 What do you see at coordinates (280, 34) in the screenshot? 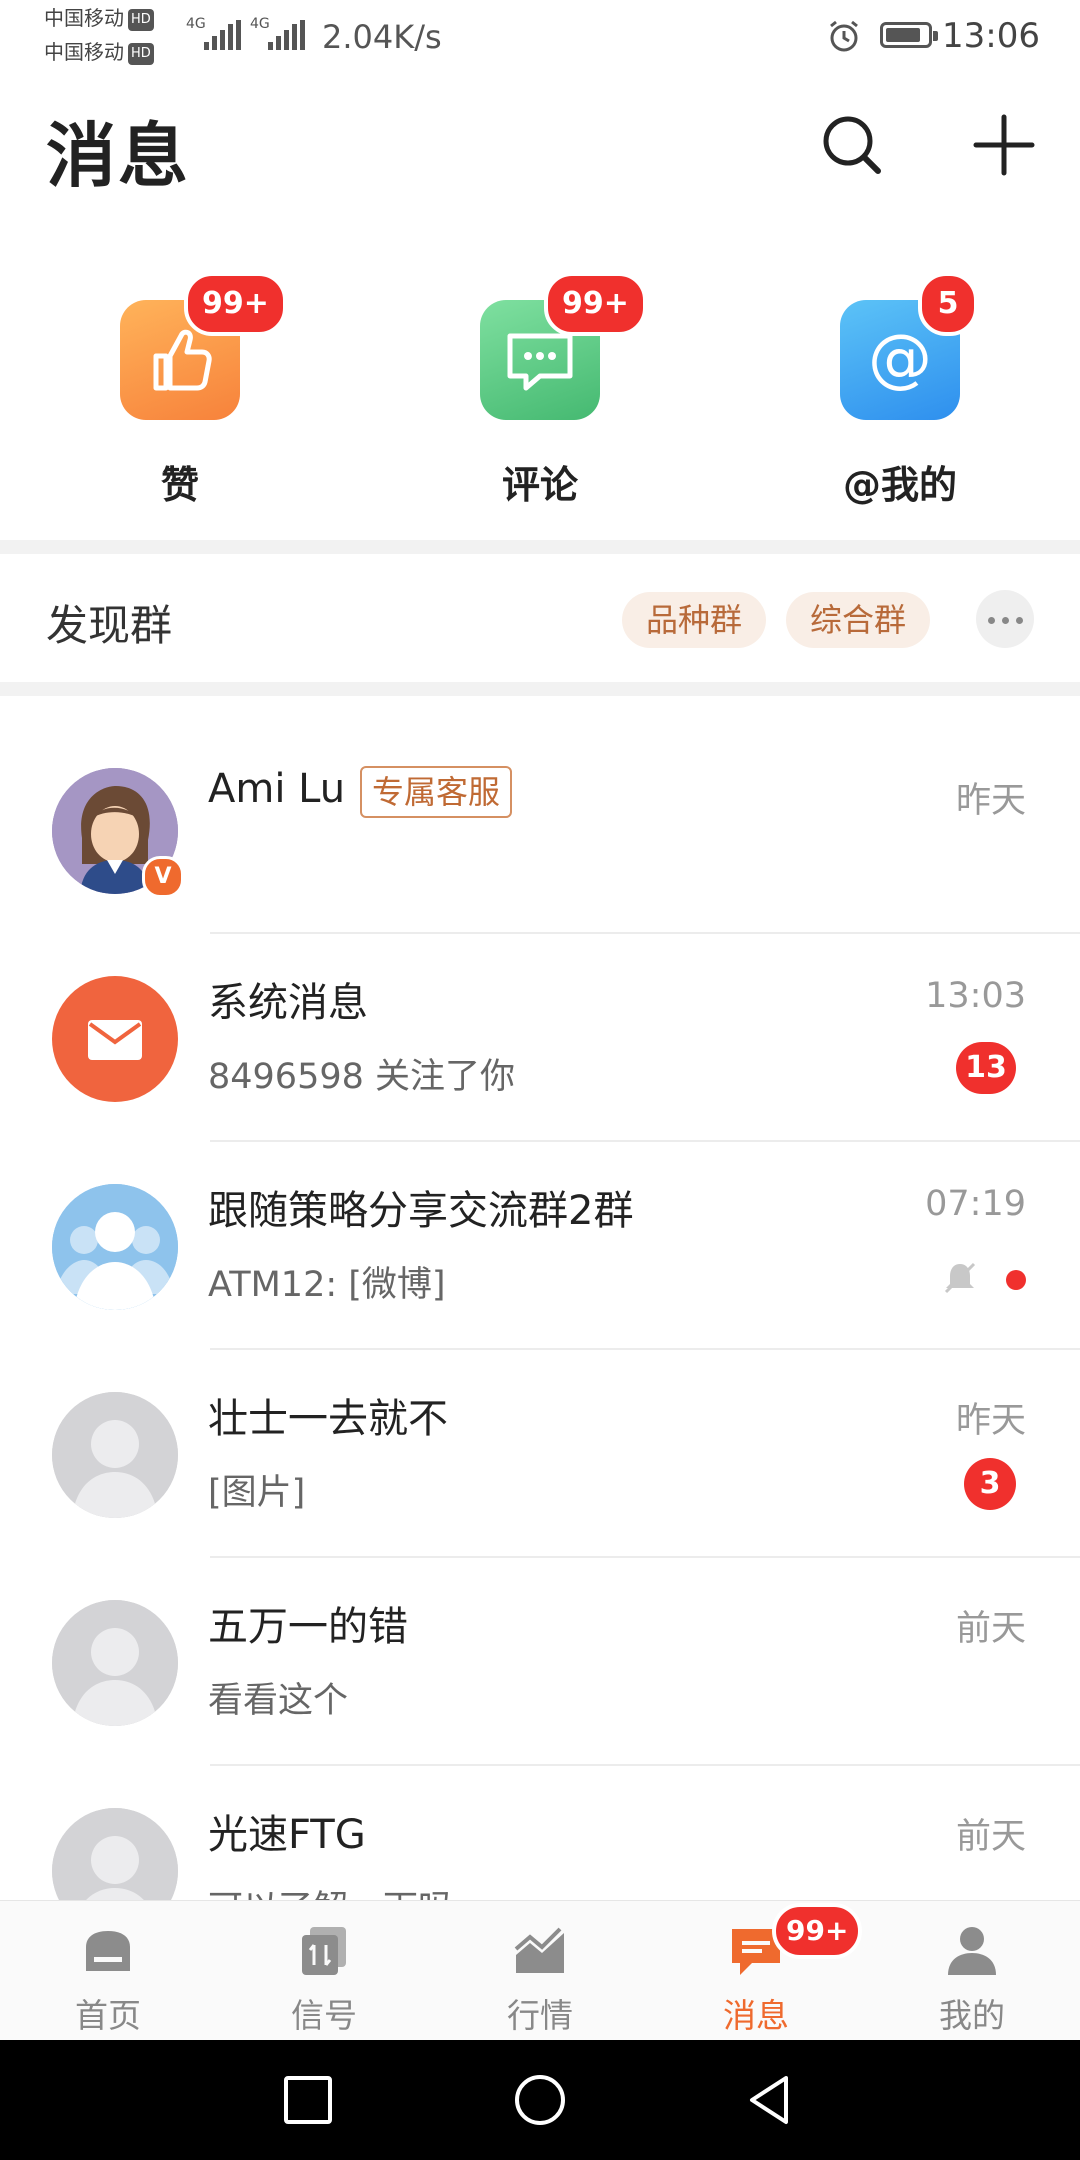
I see `signal-icon-2: 4G` at bounding box center [280, 34].